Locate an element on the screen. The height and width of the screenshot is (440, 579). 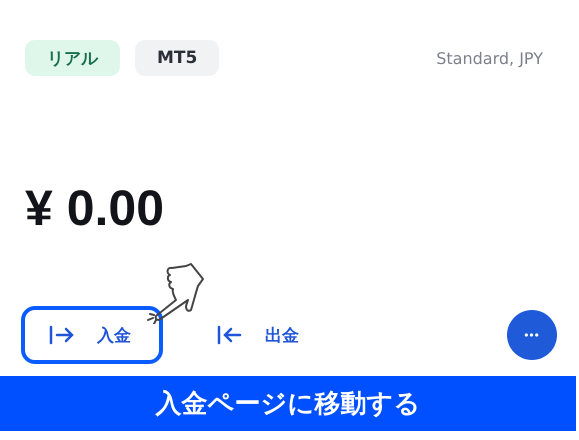
deposit-button: 入金 is located at coordinates (92, 335).